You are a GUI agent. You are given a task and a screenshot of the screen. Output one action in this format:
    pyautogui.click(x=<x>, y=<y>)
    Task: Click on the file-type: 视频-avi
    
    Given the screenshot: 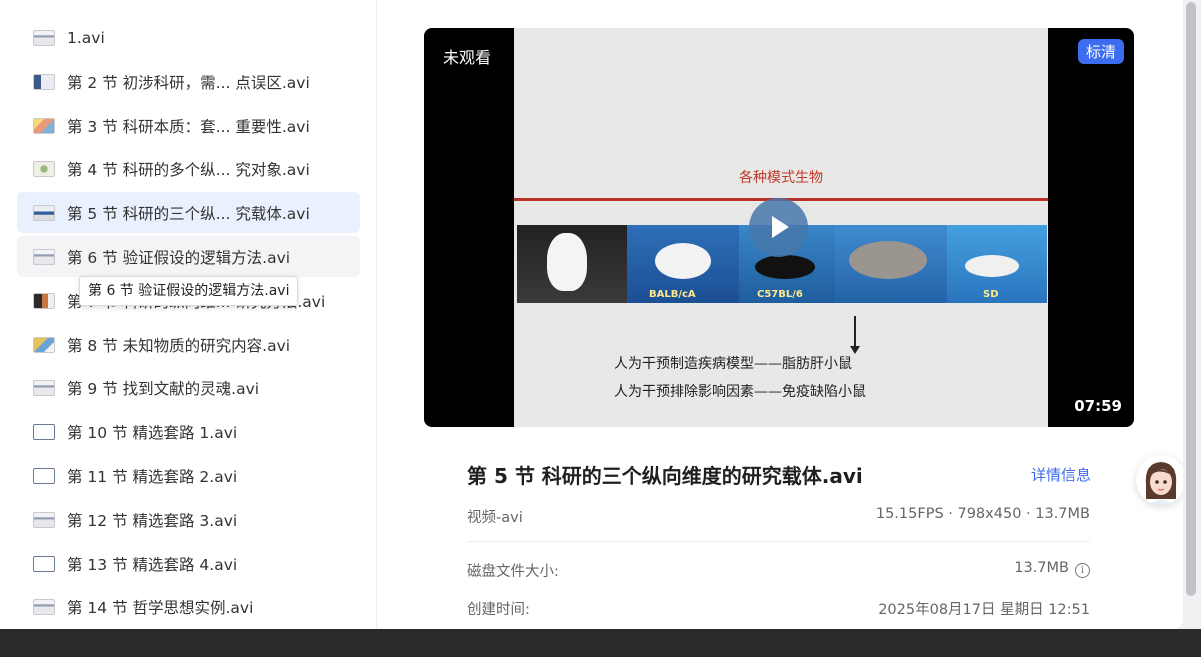 What is the action you would take?
    pyautogui.click(x=495, y=518)
    